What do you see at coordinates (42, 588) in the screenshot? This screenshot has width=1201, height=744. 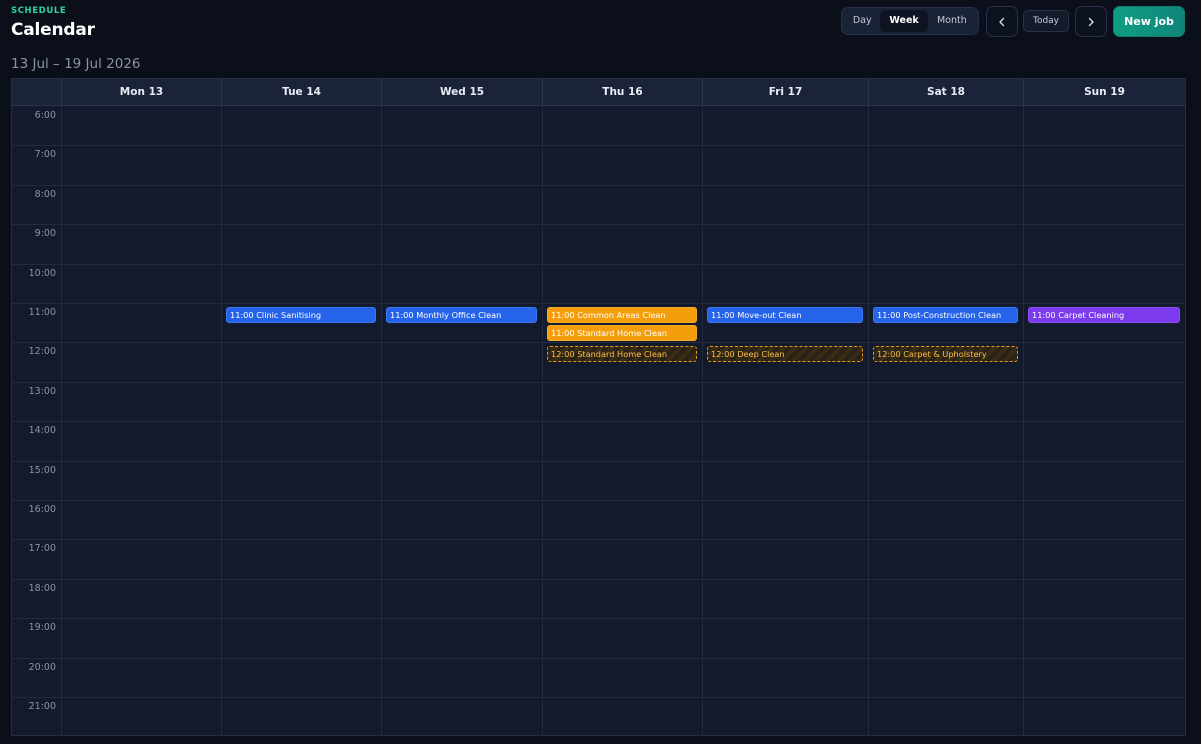 I see `time-label: 18:00` at bounding box center [42, 588].